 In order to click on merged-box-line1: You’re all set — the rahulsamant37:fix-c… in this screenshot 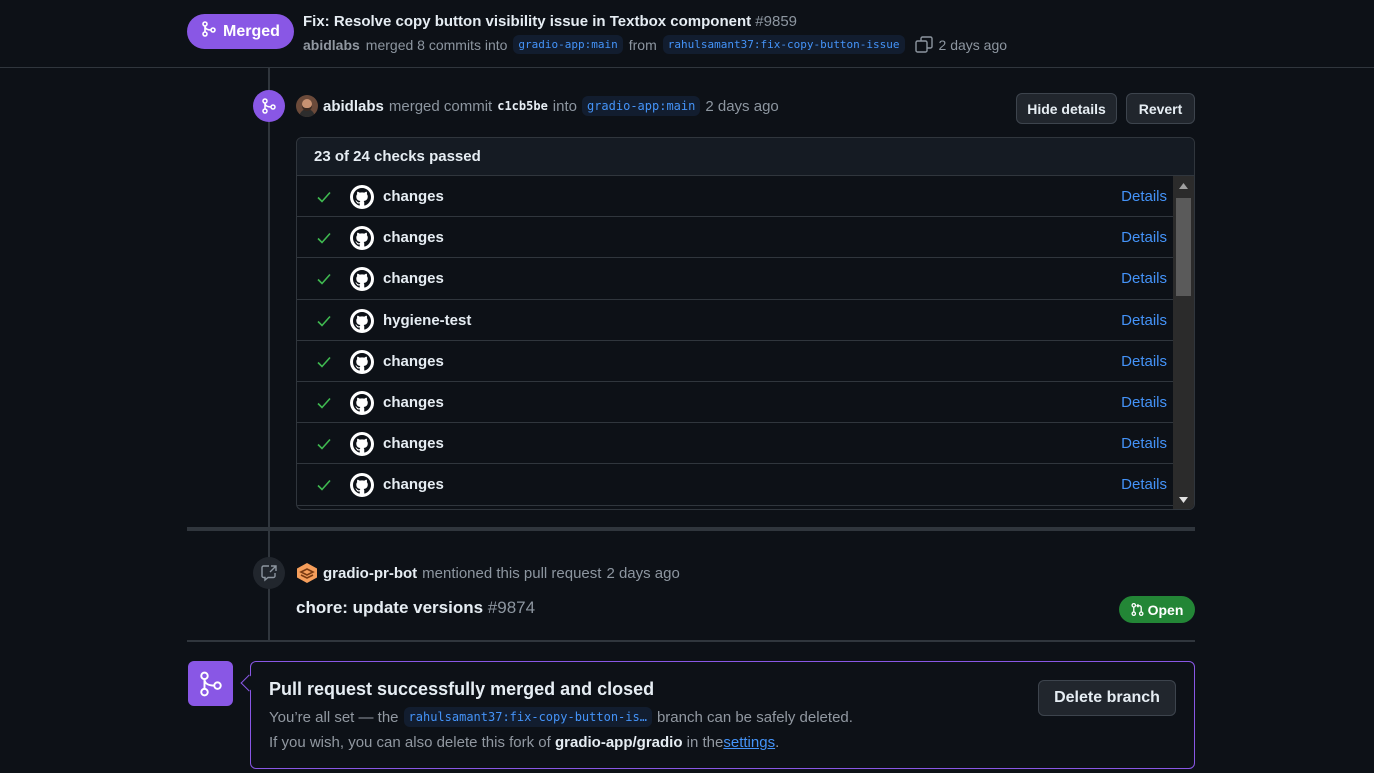, I will do `click(561, 717)`.